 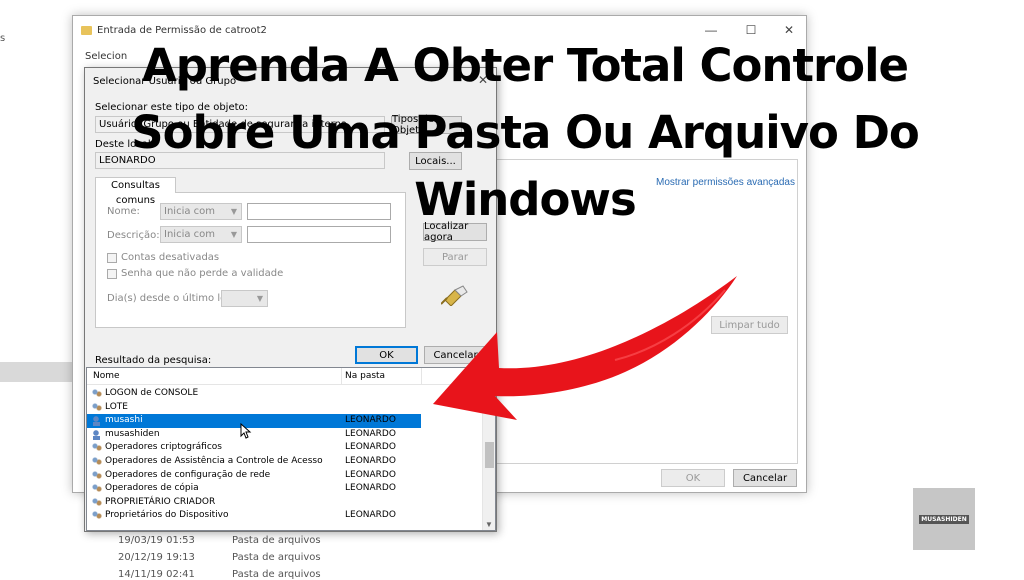 I want to click on background-row-date: 20/12/19 19:13, so click(x=156, y=557).